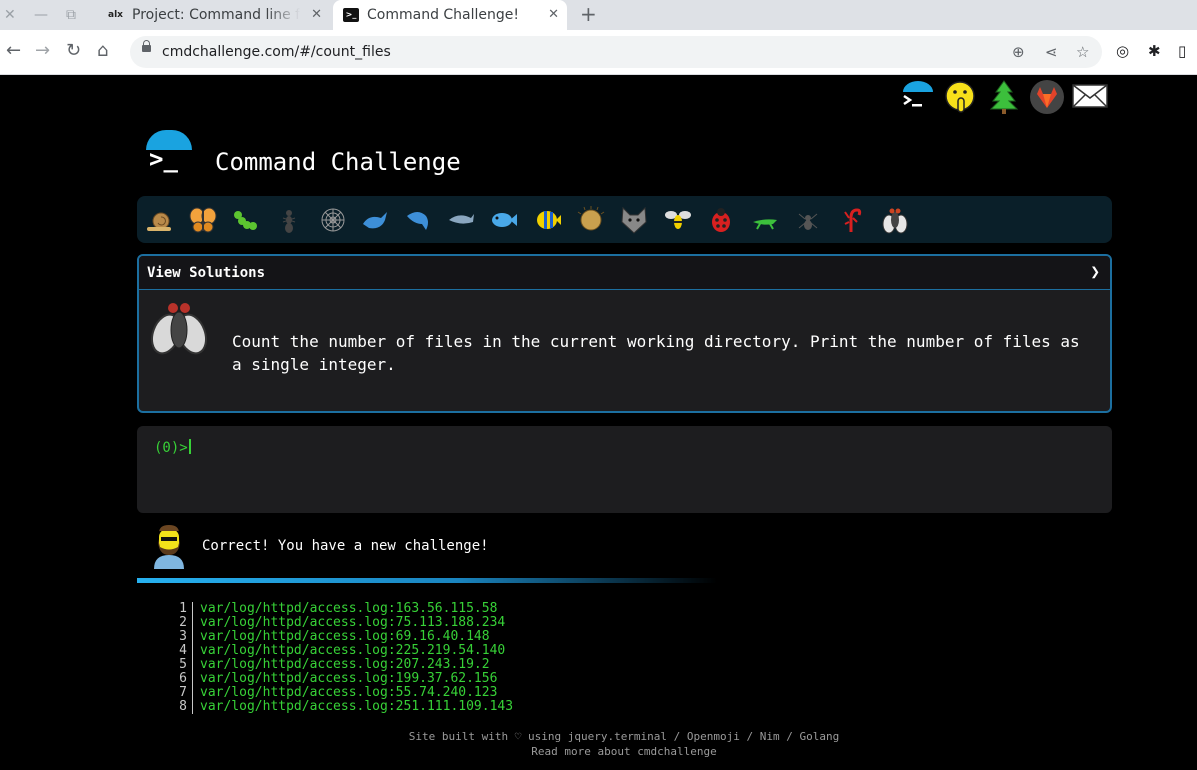  I want to click on alx-favicon-icon: alx, so click(115, 15).